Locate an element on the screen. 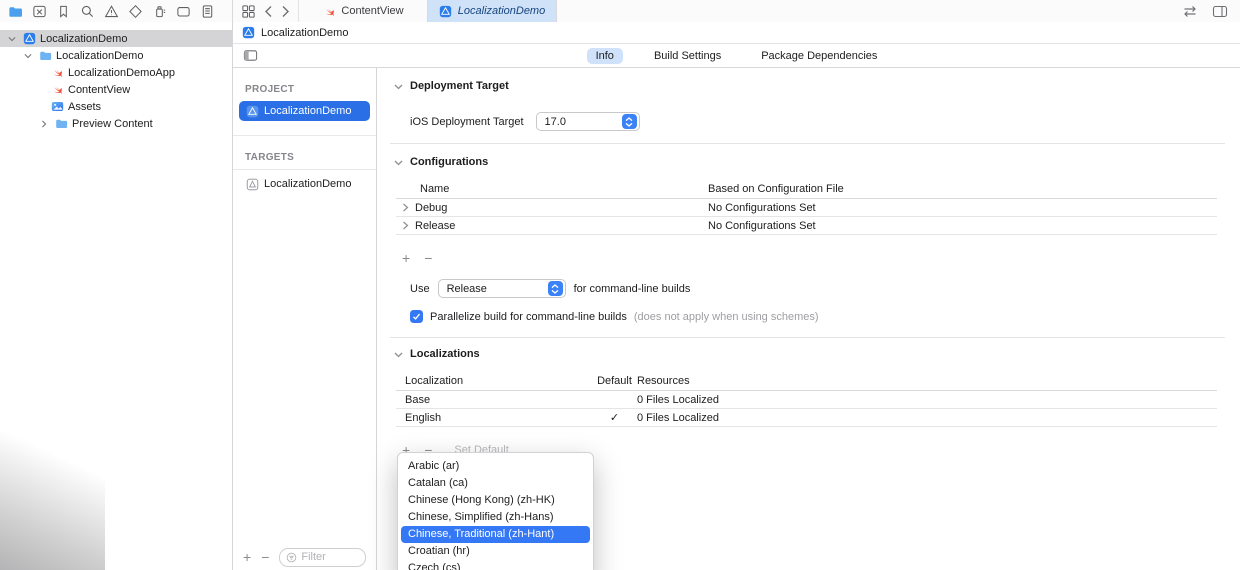  editor-tab-strip: ContentView LocalizationDemo is located at coordinates (736, 11).